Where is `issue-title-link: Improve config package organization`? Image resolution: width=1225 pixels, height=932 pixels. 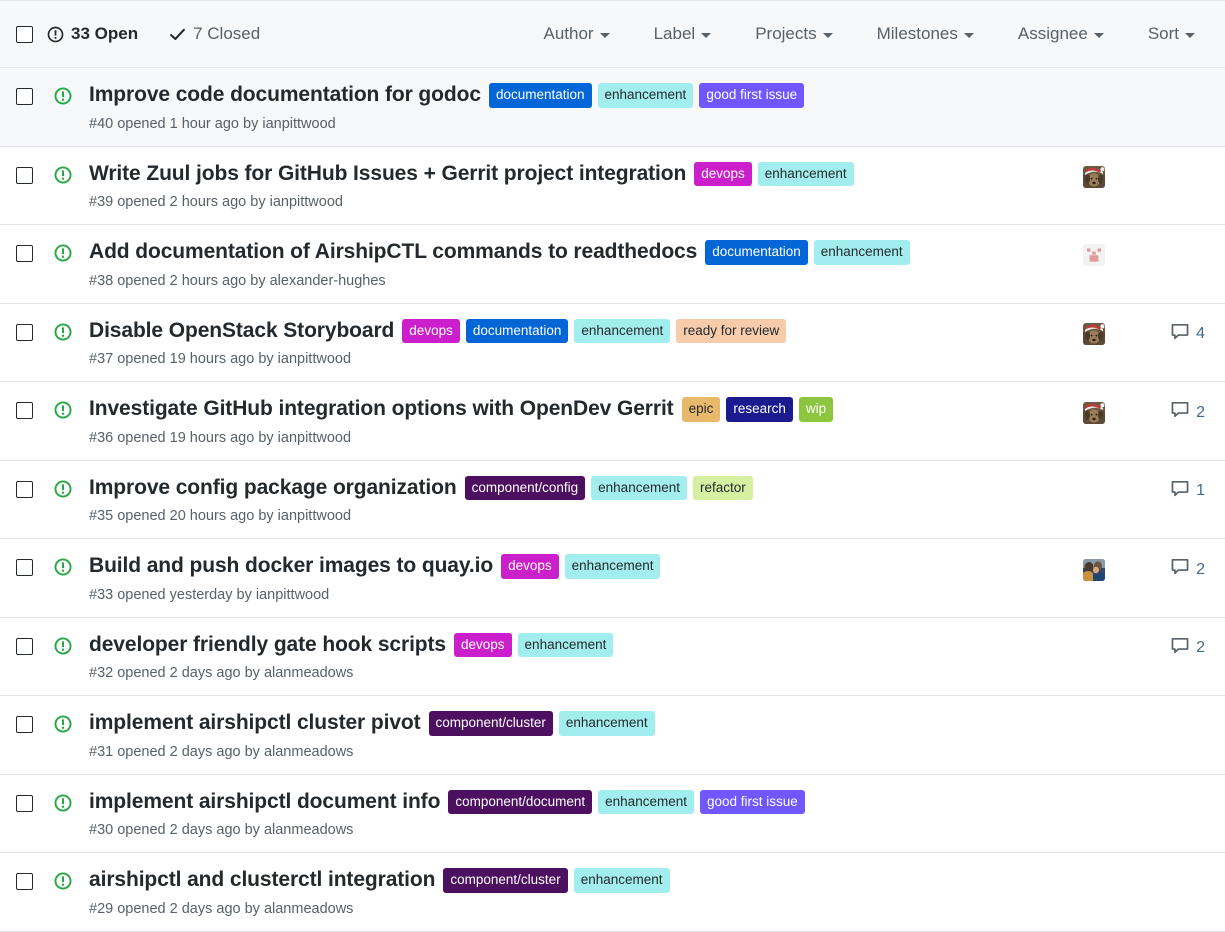 issue-title-link: Improve config package organization is located at coordinates (273, 488).